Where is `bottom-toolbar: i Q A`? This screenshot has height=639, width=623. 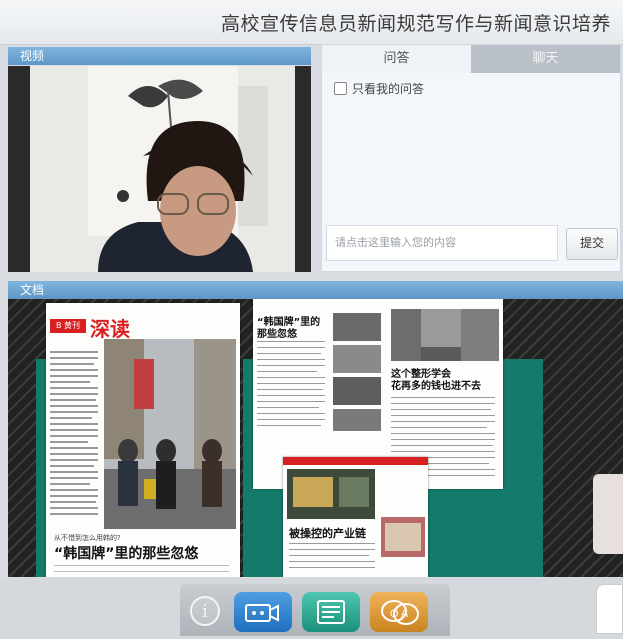 bottom-toolbar: i Q A is located at coordinates (311, 608).